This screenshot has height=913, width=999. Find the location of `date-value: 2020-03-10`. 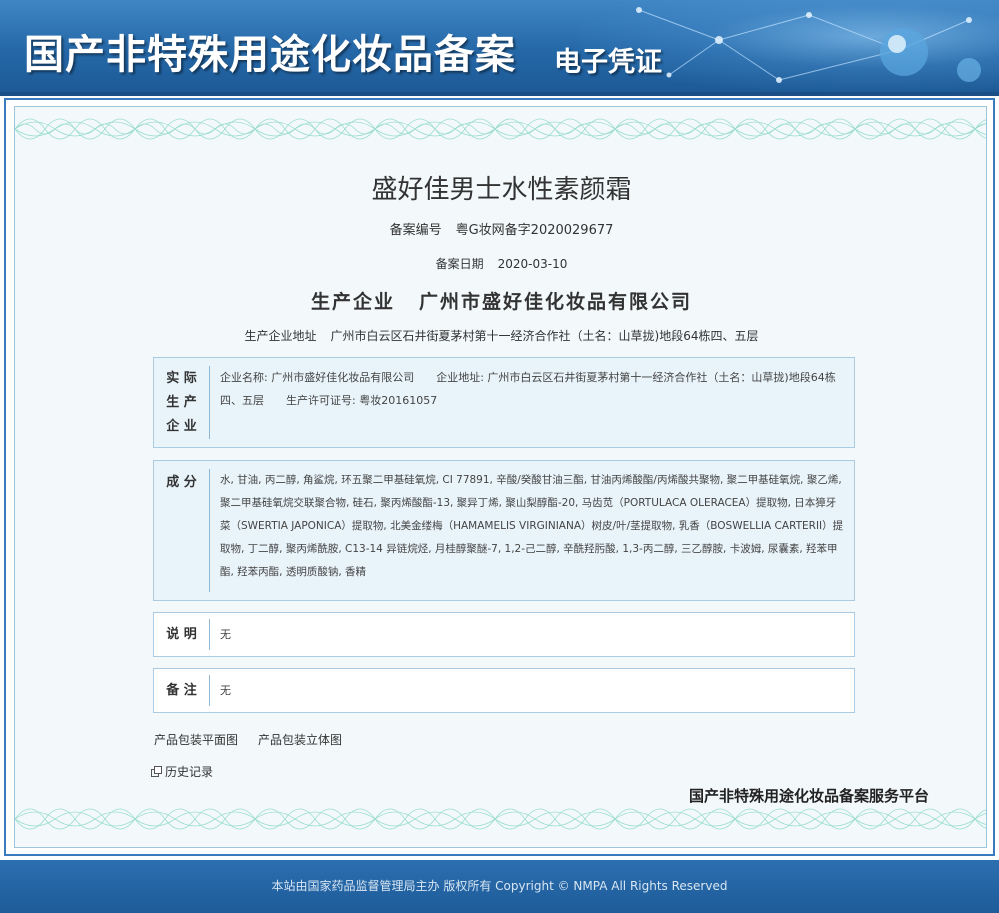

date-value: 2020-03-10 is located at coordinates (532, 264).